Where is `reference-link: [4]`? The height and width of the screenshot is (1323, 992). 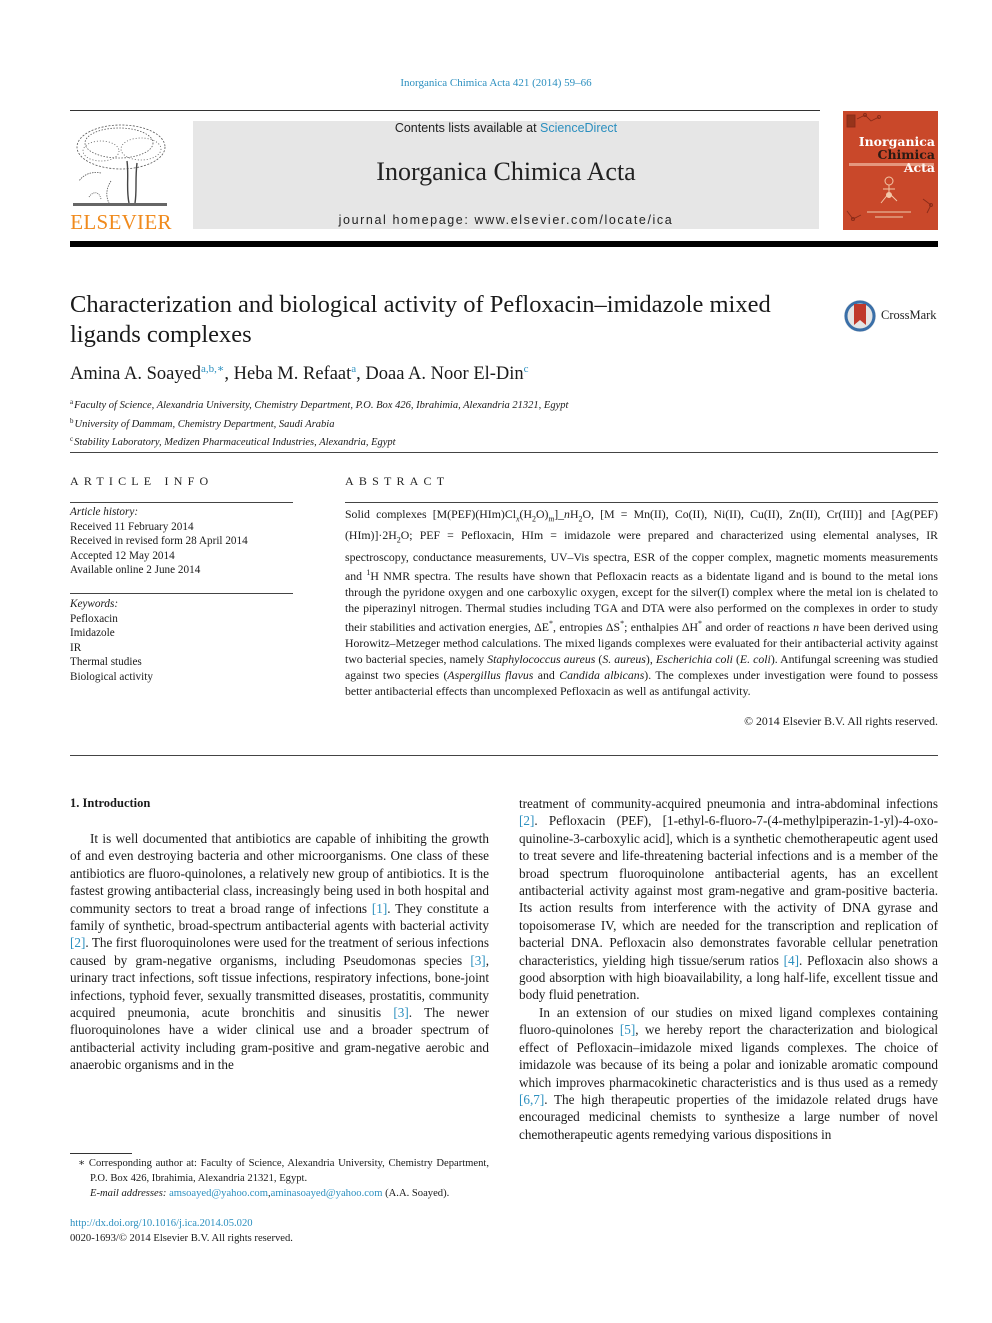
reference-link: [4] is located at coordinates (791, 960).